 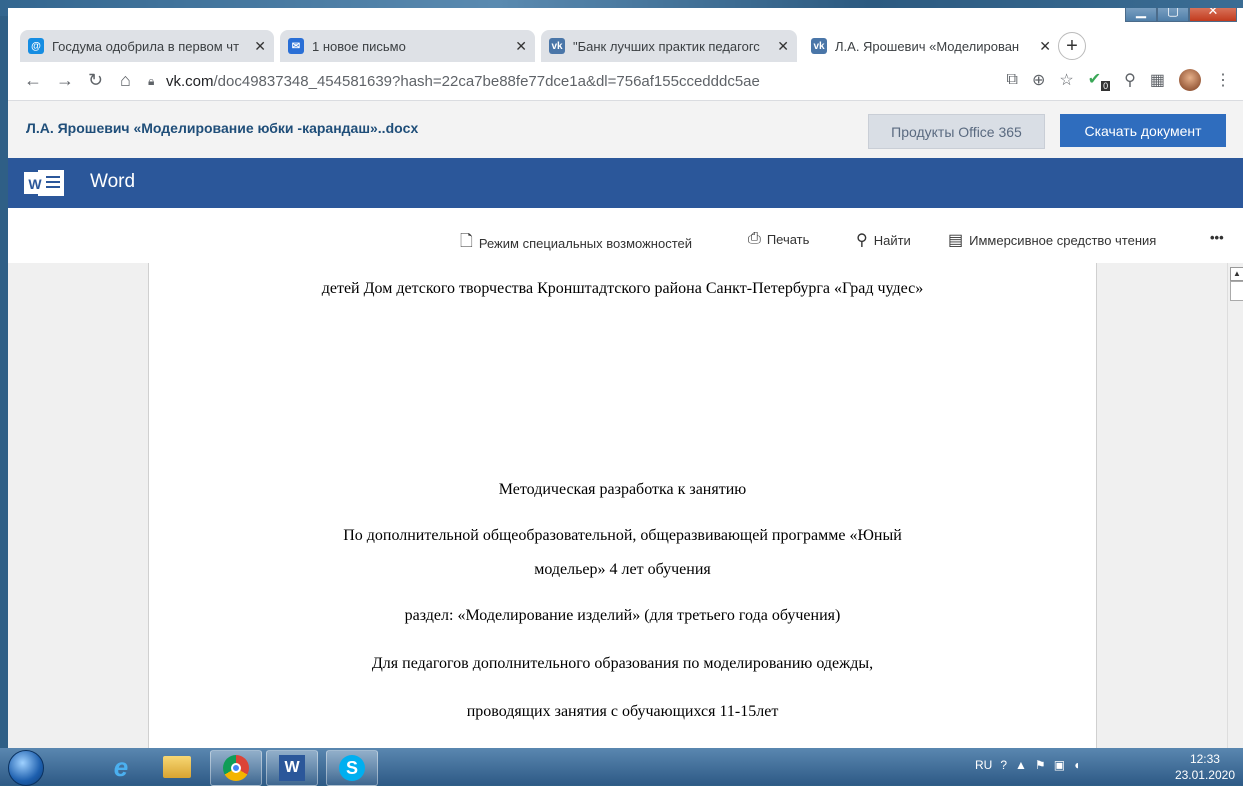 I want to click on mail-ru-icon: @, so click(x=36, y=46).